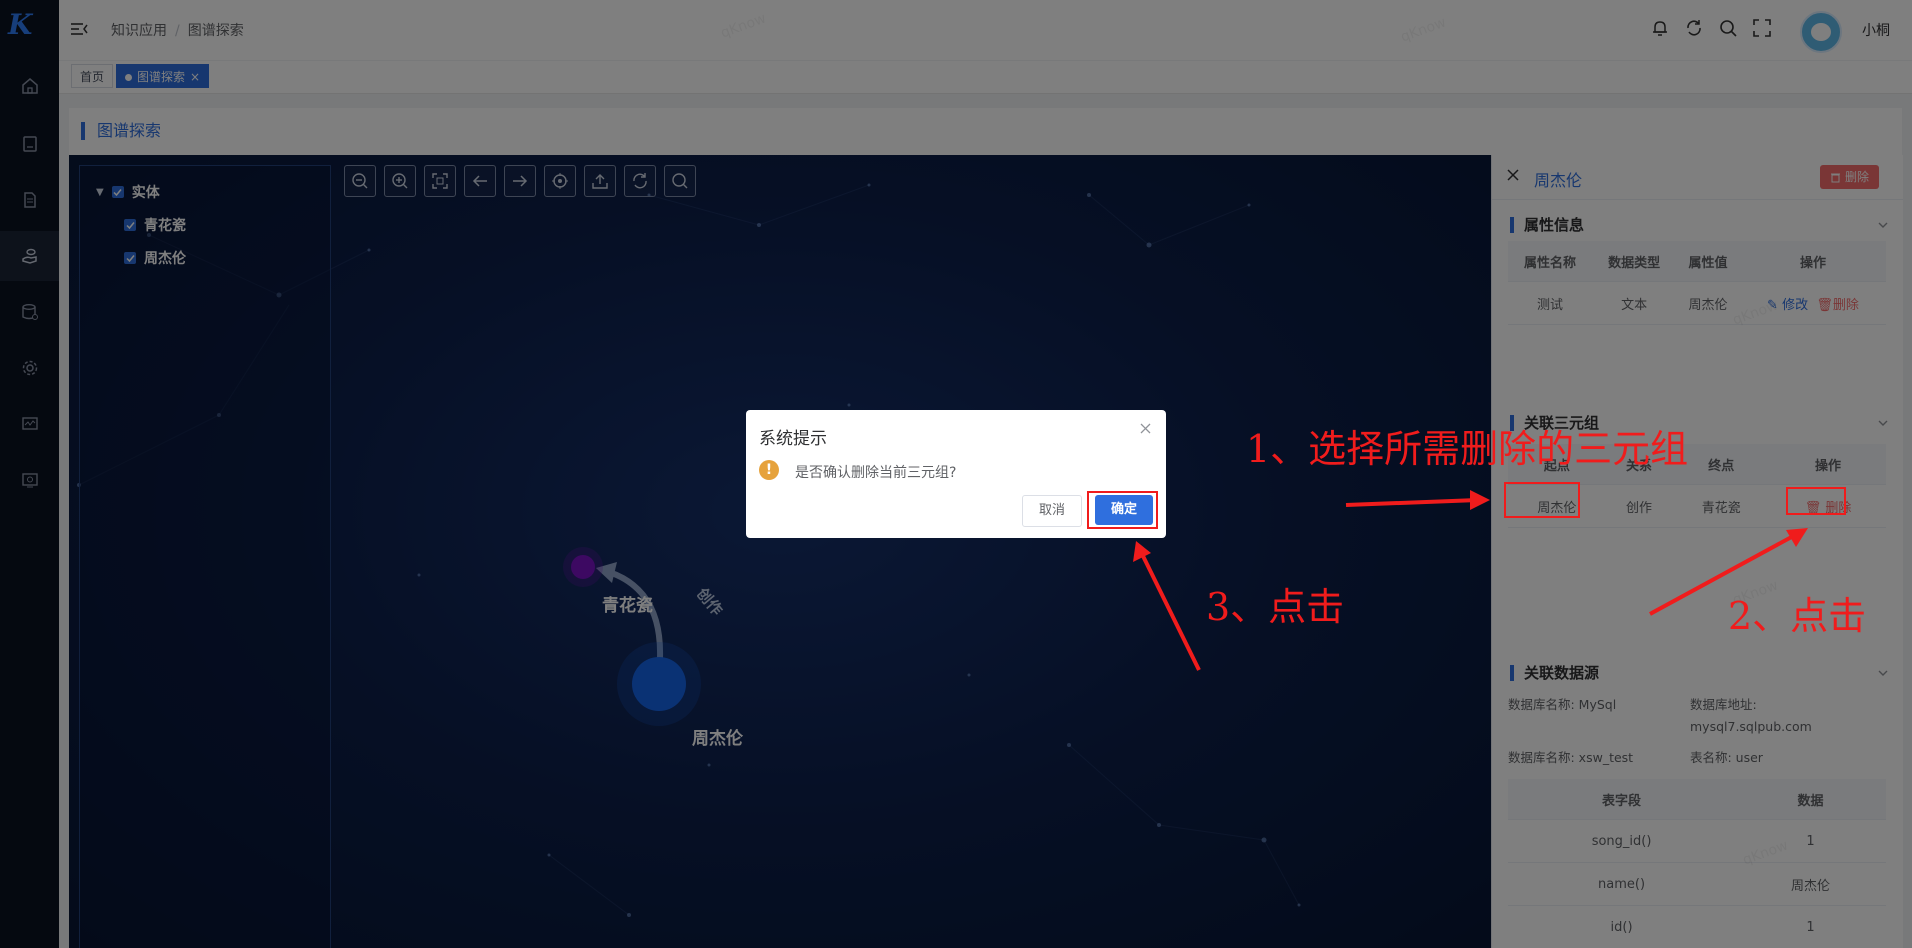 This screenshot has height=948, width=1912. Describe the element at coordinates (1470, 580) in the screenshot. I see `annotation-arrows` at that location.